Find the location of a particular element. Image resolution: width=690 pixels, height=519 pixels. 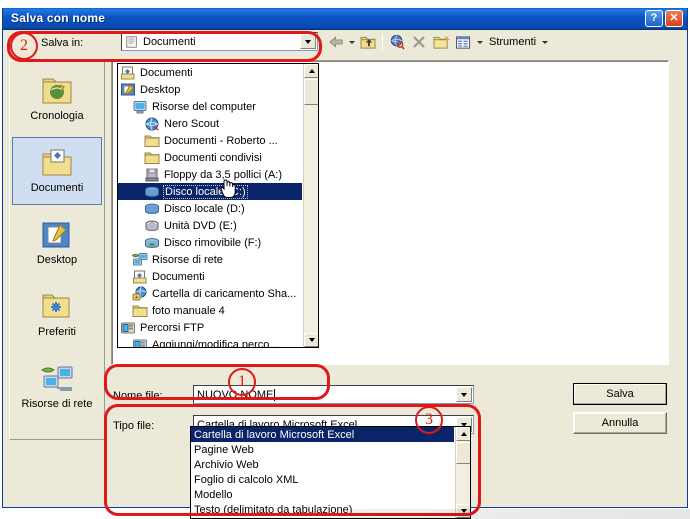

save-in-combobox: Documenti is located at coordinates (219, 41).